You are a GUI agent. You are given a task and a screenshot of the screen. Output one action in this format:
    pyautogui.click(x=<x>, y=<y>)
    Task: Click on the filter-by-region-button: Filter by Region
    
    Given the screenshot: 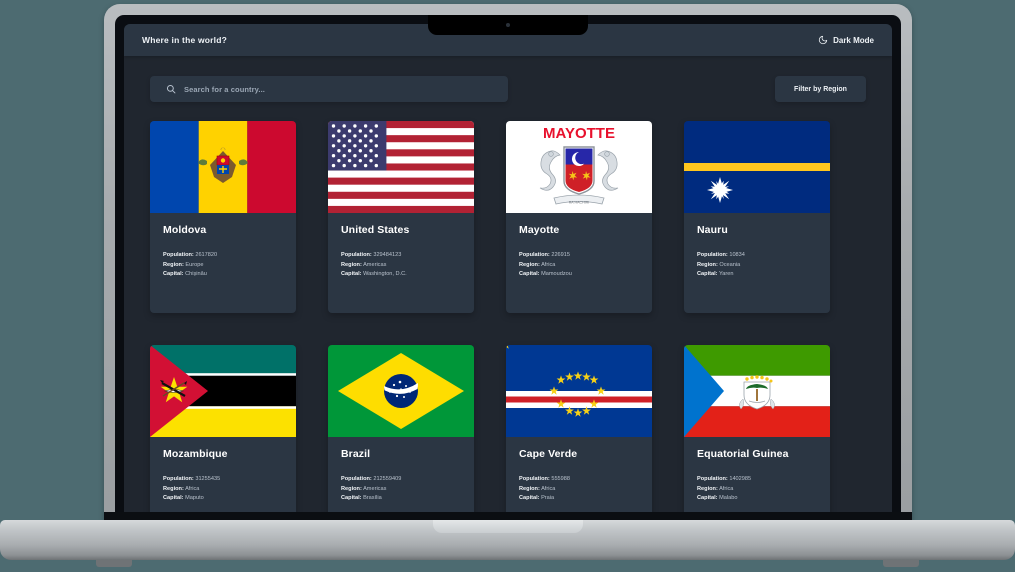 What is the action you would take?
    pyautogui.click(x=820, y=89)
    